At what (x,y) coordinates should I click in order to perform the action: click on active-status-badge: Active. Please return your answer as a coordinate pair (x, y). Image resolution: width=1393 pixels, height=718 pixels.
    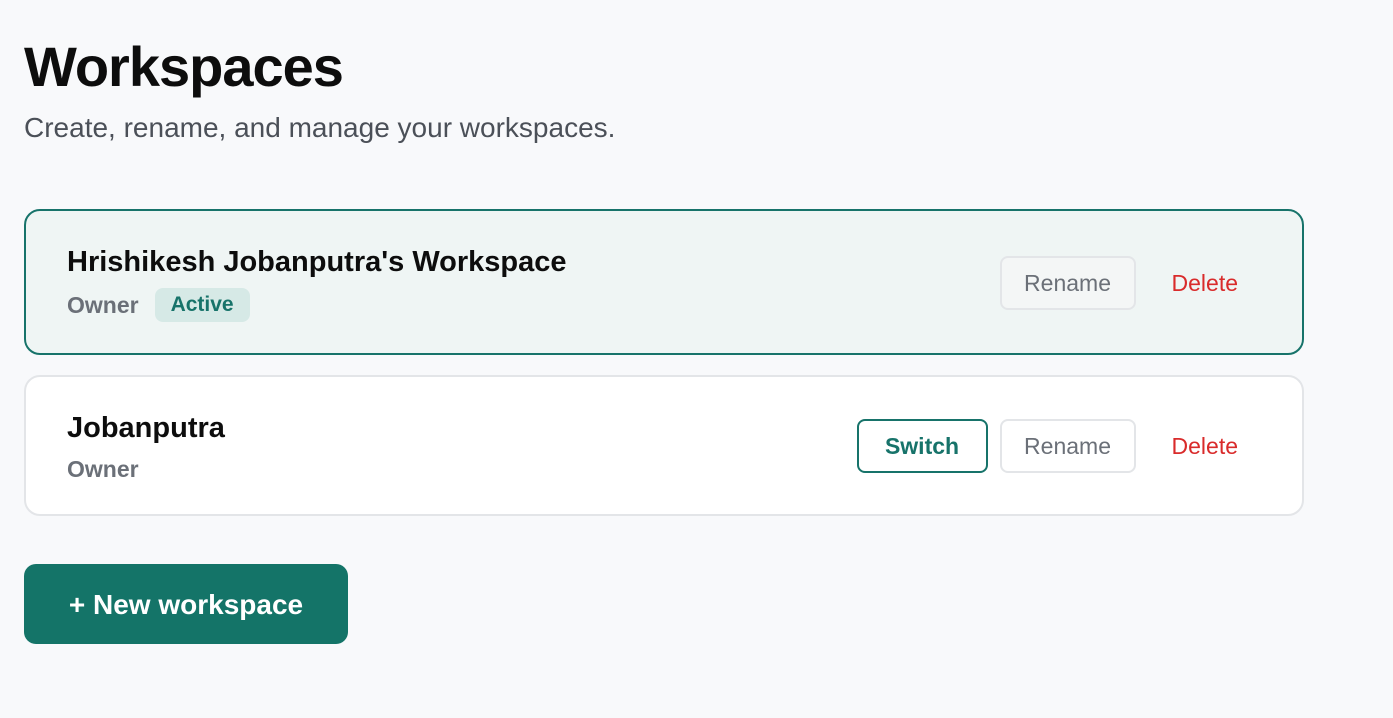
    Looking at the image, I should click on (202, 305).